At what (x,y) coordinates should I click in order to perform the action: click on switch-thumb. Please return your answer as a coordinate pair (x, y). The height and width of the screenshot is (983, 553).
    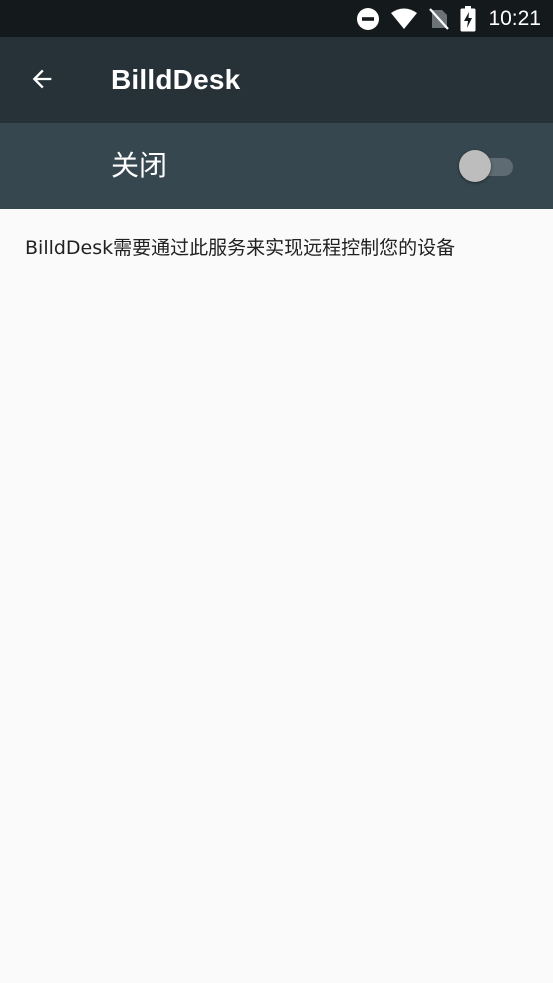
    Looking at the image, I should click on (475, 166).